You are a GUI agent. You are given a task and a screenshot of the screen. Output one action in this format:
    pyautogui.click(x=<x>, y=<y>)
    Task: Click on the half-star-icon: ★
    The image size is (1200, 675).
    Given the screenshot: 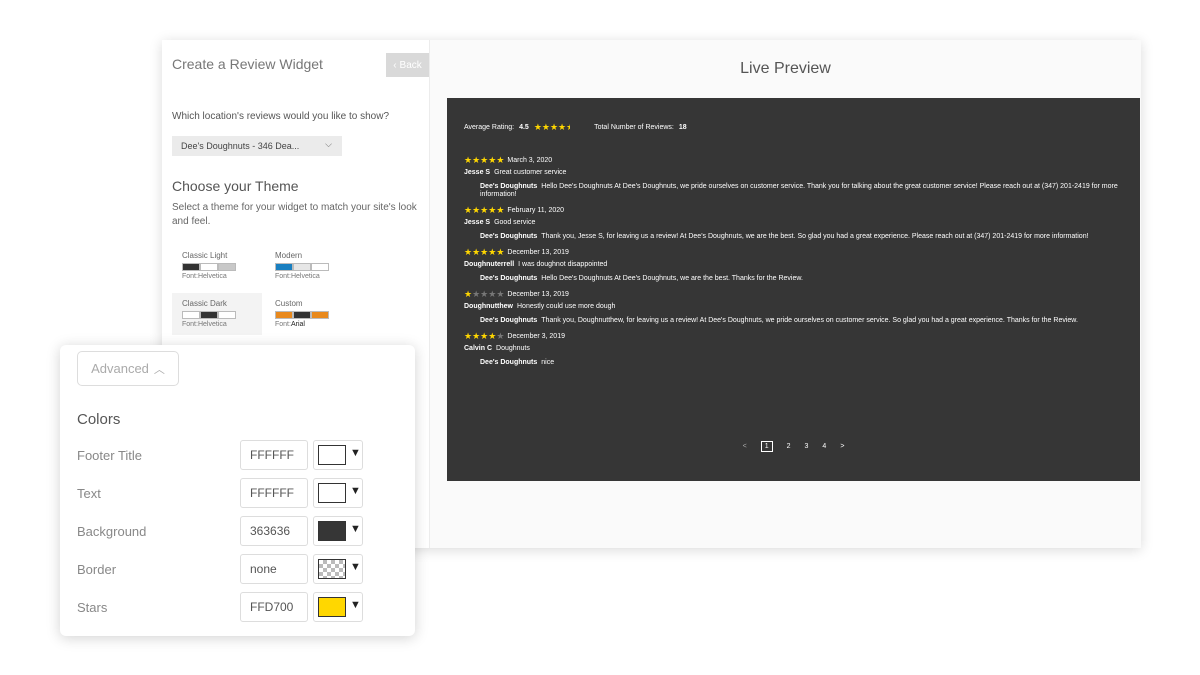 What is the action you would take?
    pyautogui.click(x=568, y=127)
    